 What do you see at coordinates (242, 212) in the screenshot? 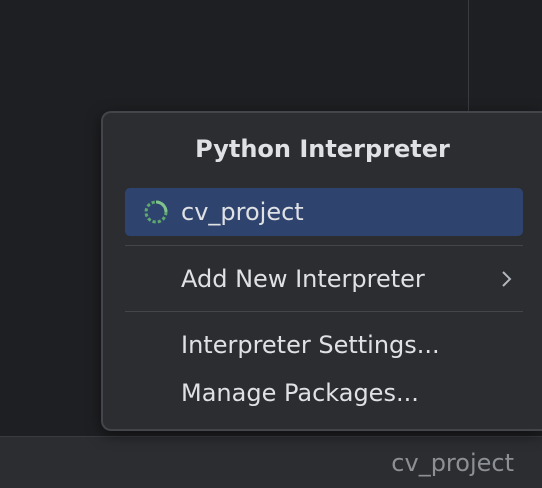
I see `interpreter-item-label: cv_project` at bounding box center [242, 212].